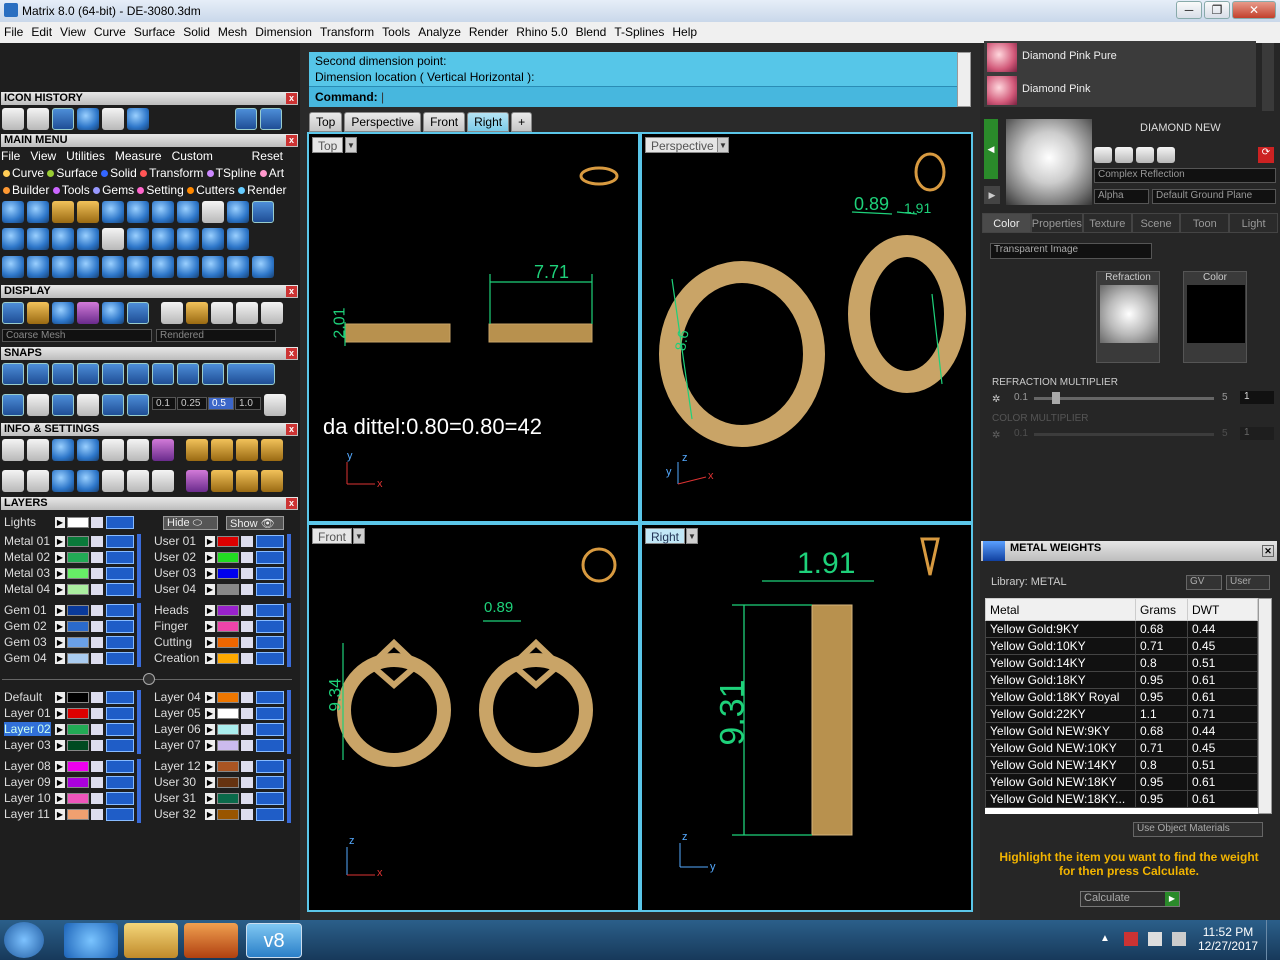  I want to click on table-row: Yellow Gold:10KY 0.71 0.45, so click(1121, 646).